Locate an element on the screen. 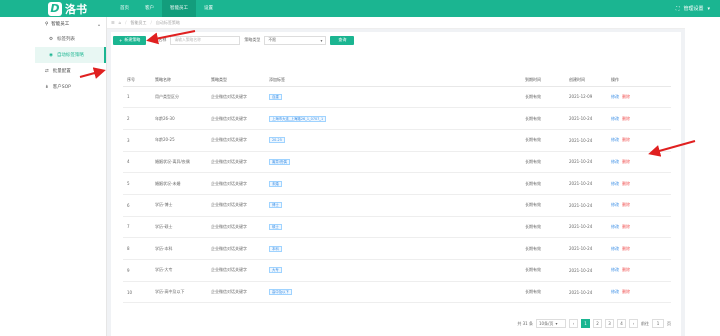  user-menu: ⛶ 管理设置 ▾ is located at coordinates (693, 8).